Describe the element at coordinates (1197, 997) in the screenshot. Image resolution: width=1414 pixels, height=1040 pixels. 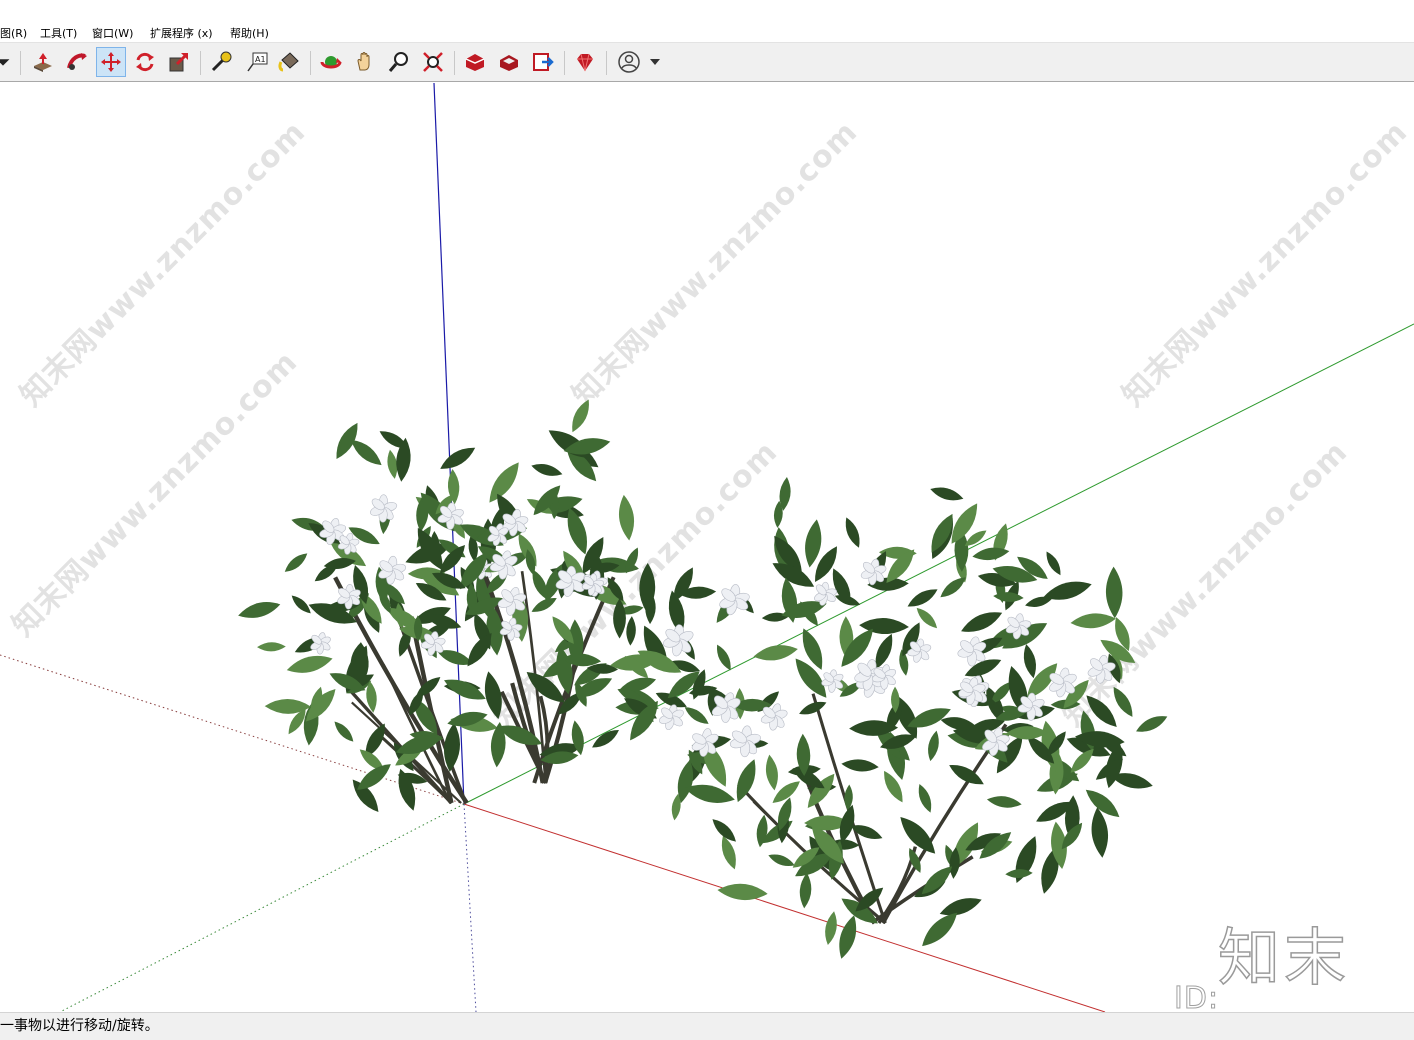
I see `brand-id: ID: 1152551516` at that location.